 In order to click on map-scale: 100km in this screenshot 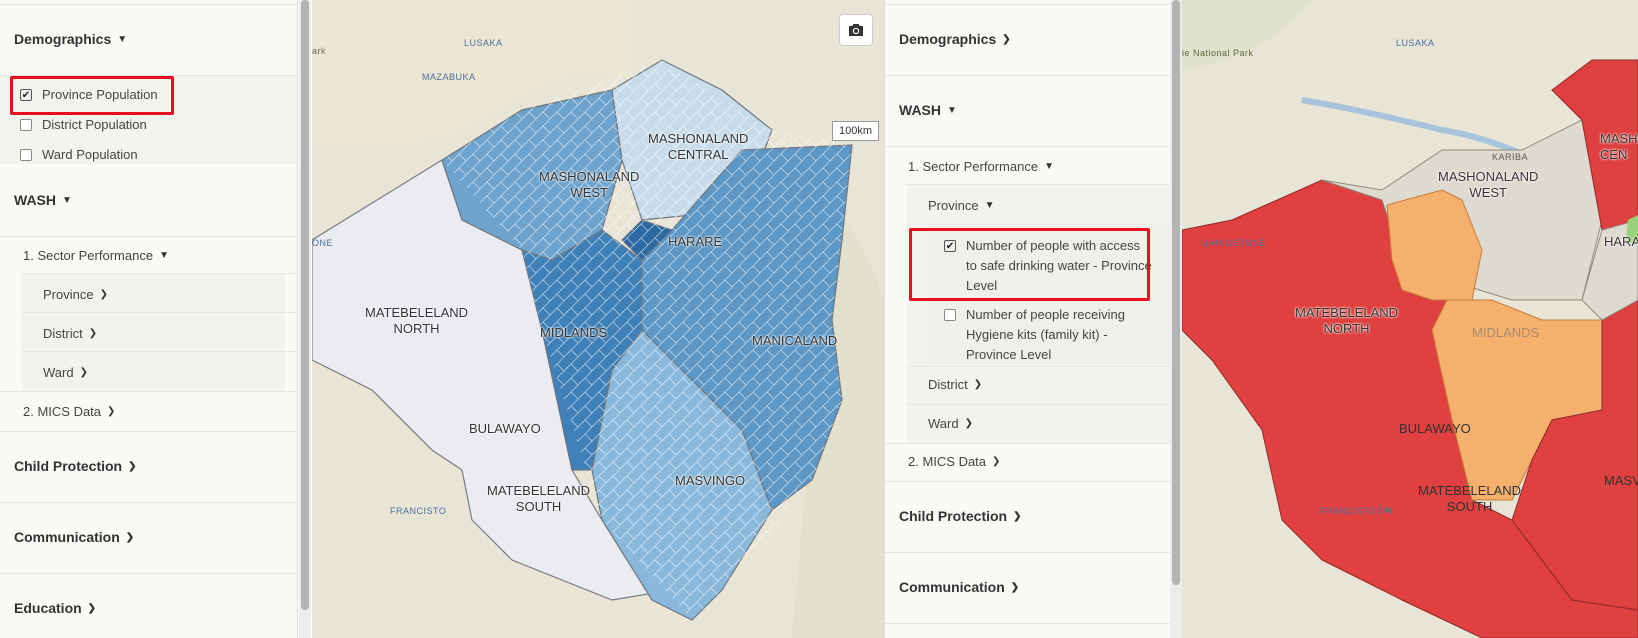, I will do `click(856, 131)`.